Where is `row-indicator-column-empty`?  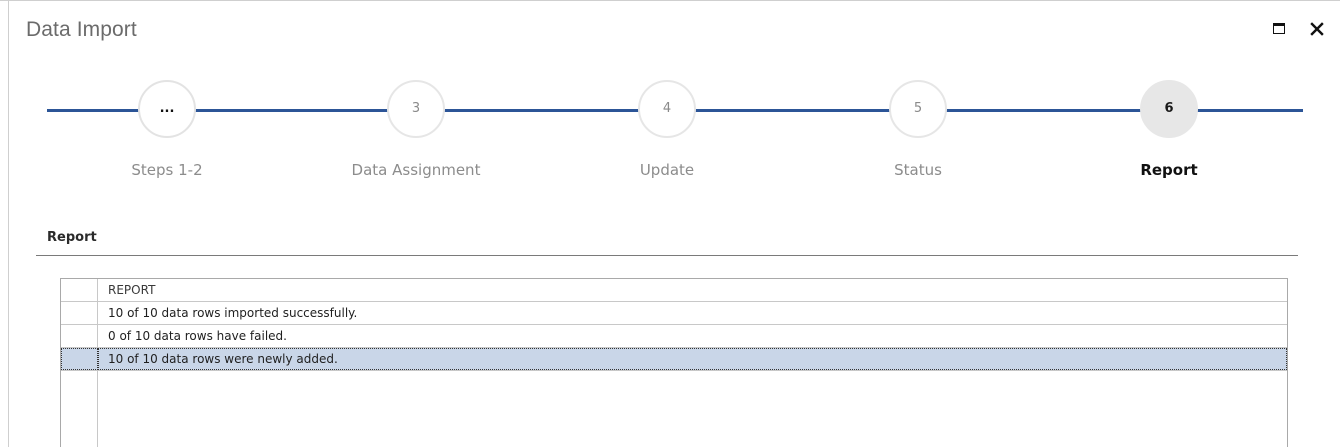
row-indicator-column-empty is located at coordinates (79, 409).